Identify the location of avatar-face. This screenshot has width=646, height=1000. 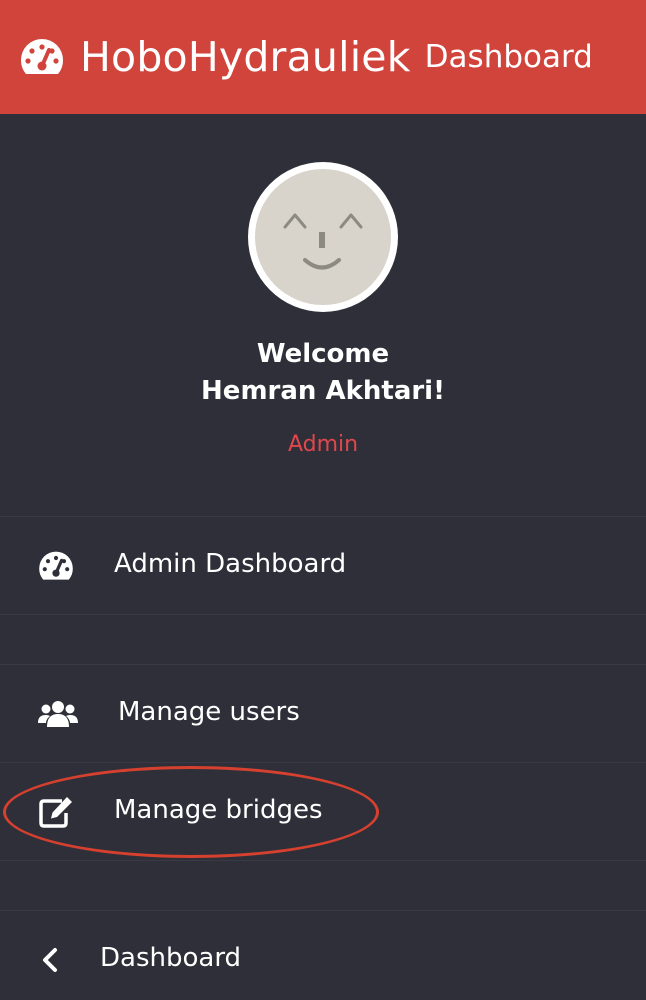
(323, 237).